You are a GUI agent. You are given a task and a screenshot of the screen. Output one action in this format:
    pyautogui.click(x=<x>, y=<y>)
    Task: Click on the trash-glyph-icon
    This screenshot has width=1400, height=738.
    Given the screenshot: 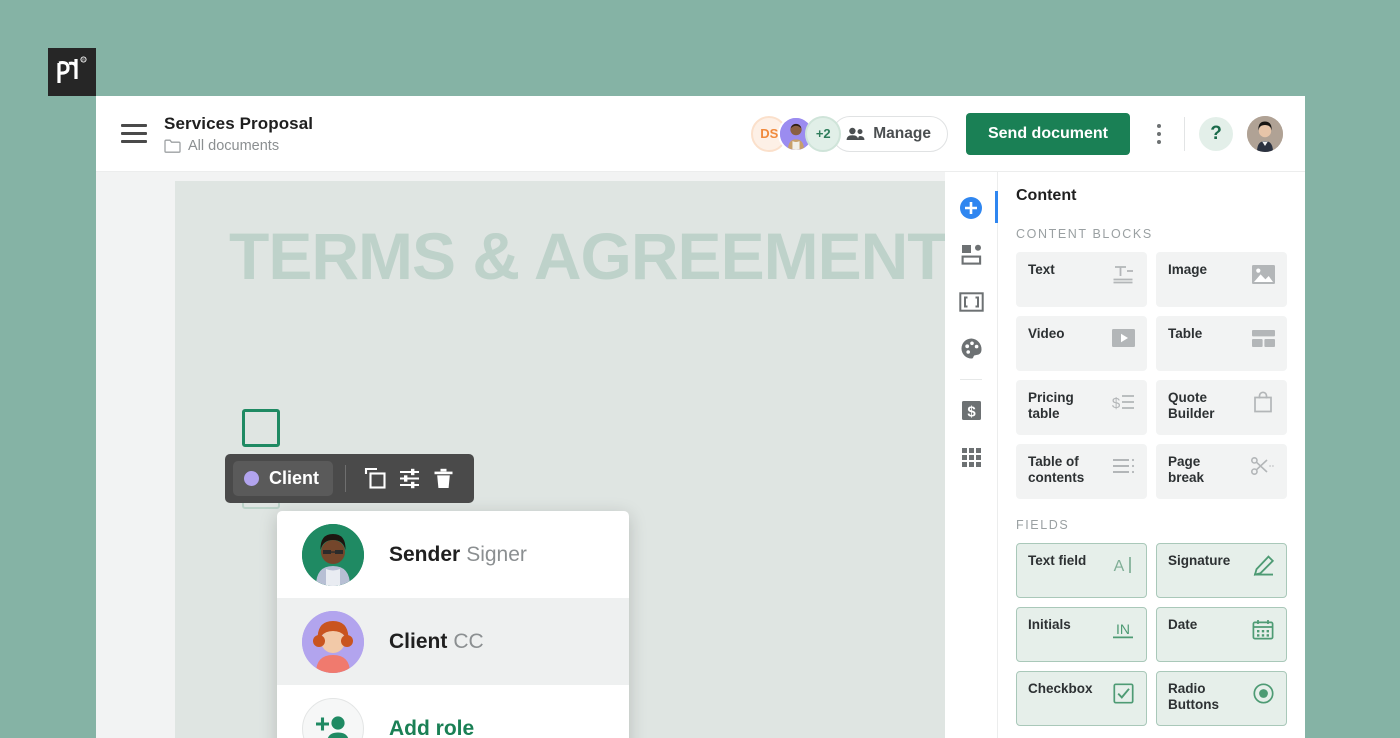 What is the action you would take?
    pyautogui.click(x=443, y=478)
    